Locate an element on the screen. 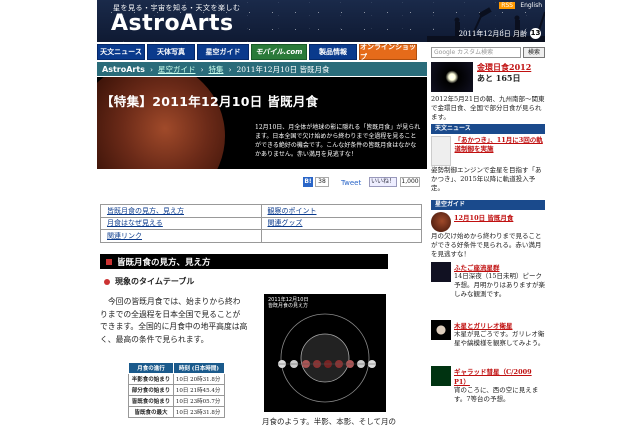  nav-shop: オンラインショップ is located at coordinates (388, 52).